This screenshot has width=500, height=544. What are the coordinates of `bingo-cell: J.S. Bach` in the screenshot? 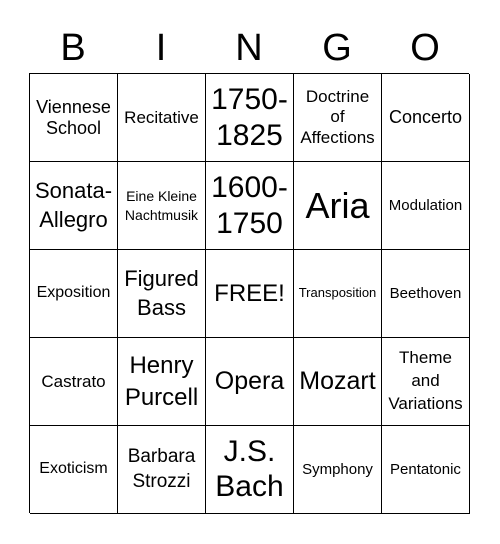 It's located at (250, 470).